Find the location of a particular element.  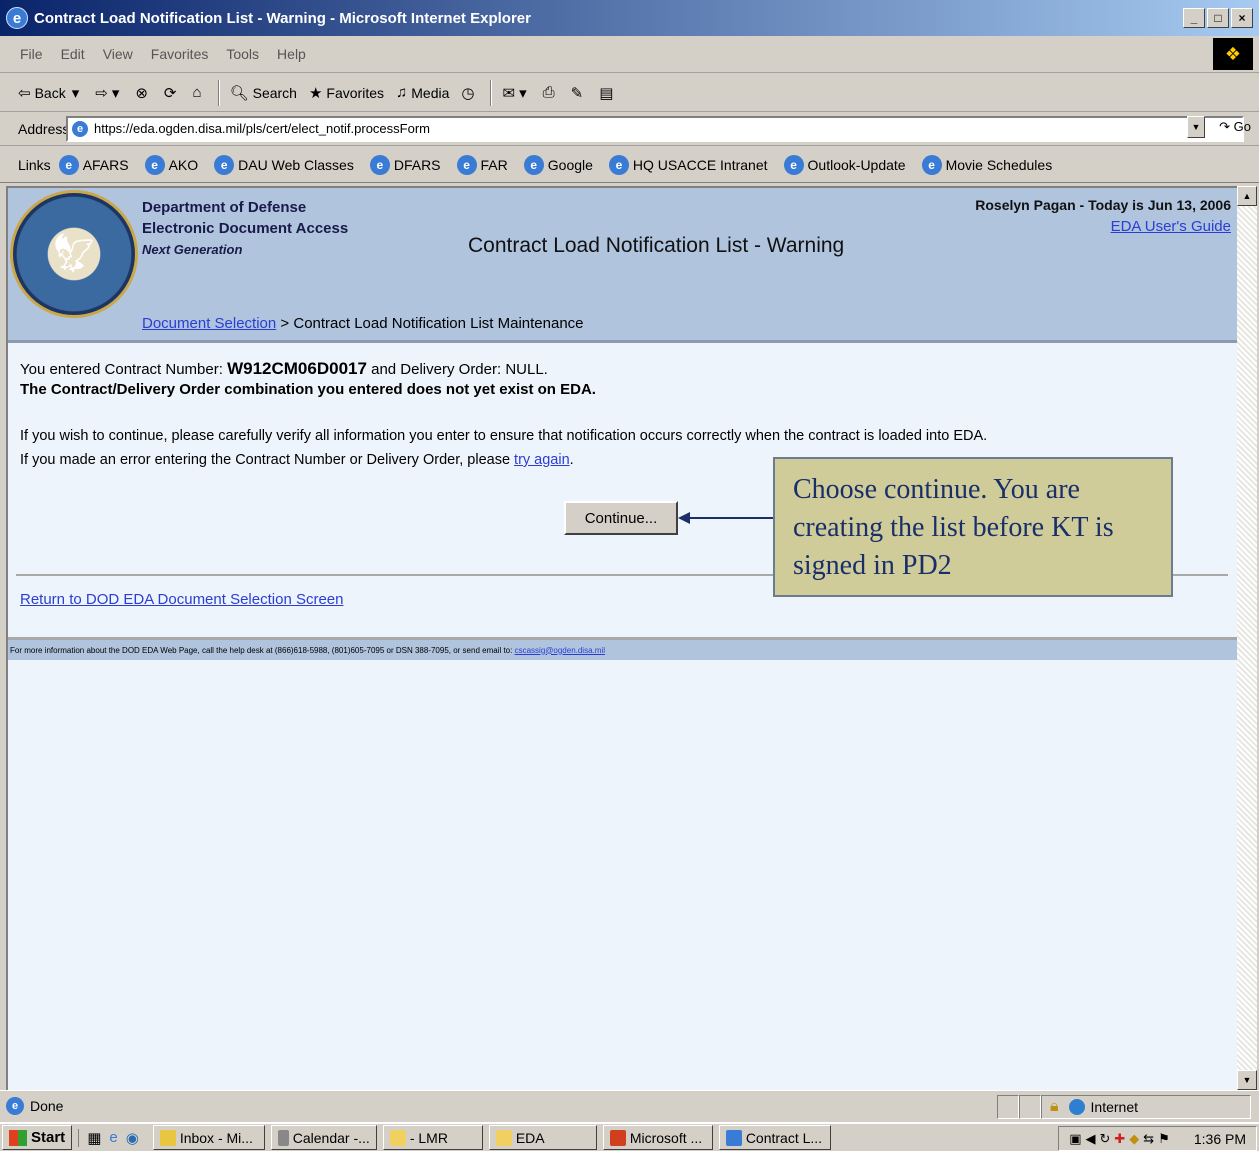

link-hq-usacce-intranet: e HQ USACCE Intranet is located at coordinates (688, 164).